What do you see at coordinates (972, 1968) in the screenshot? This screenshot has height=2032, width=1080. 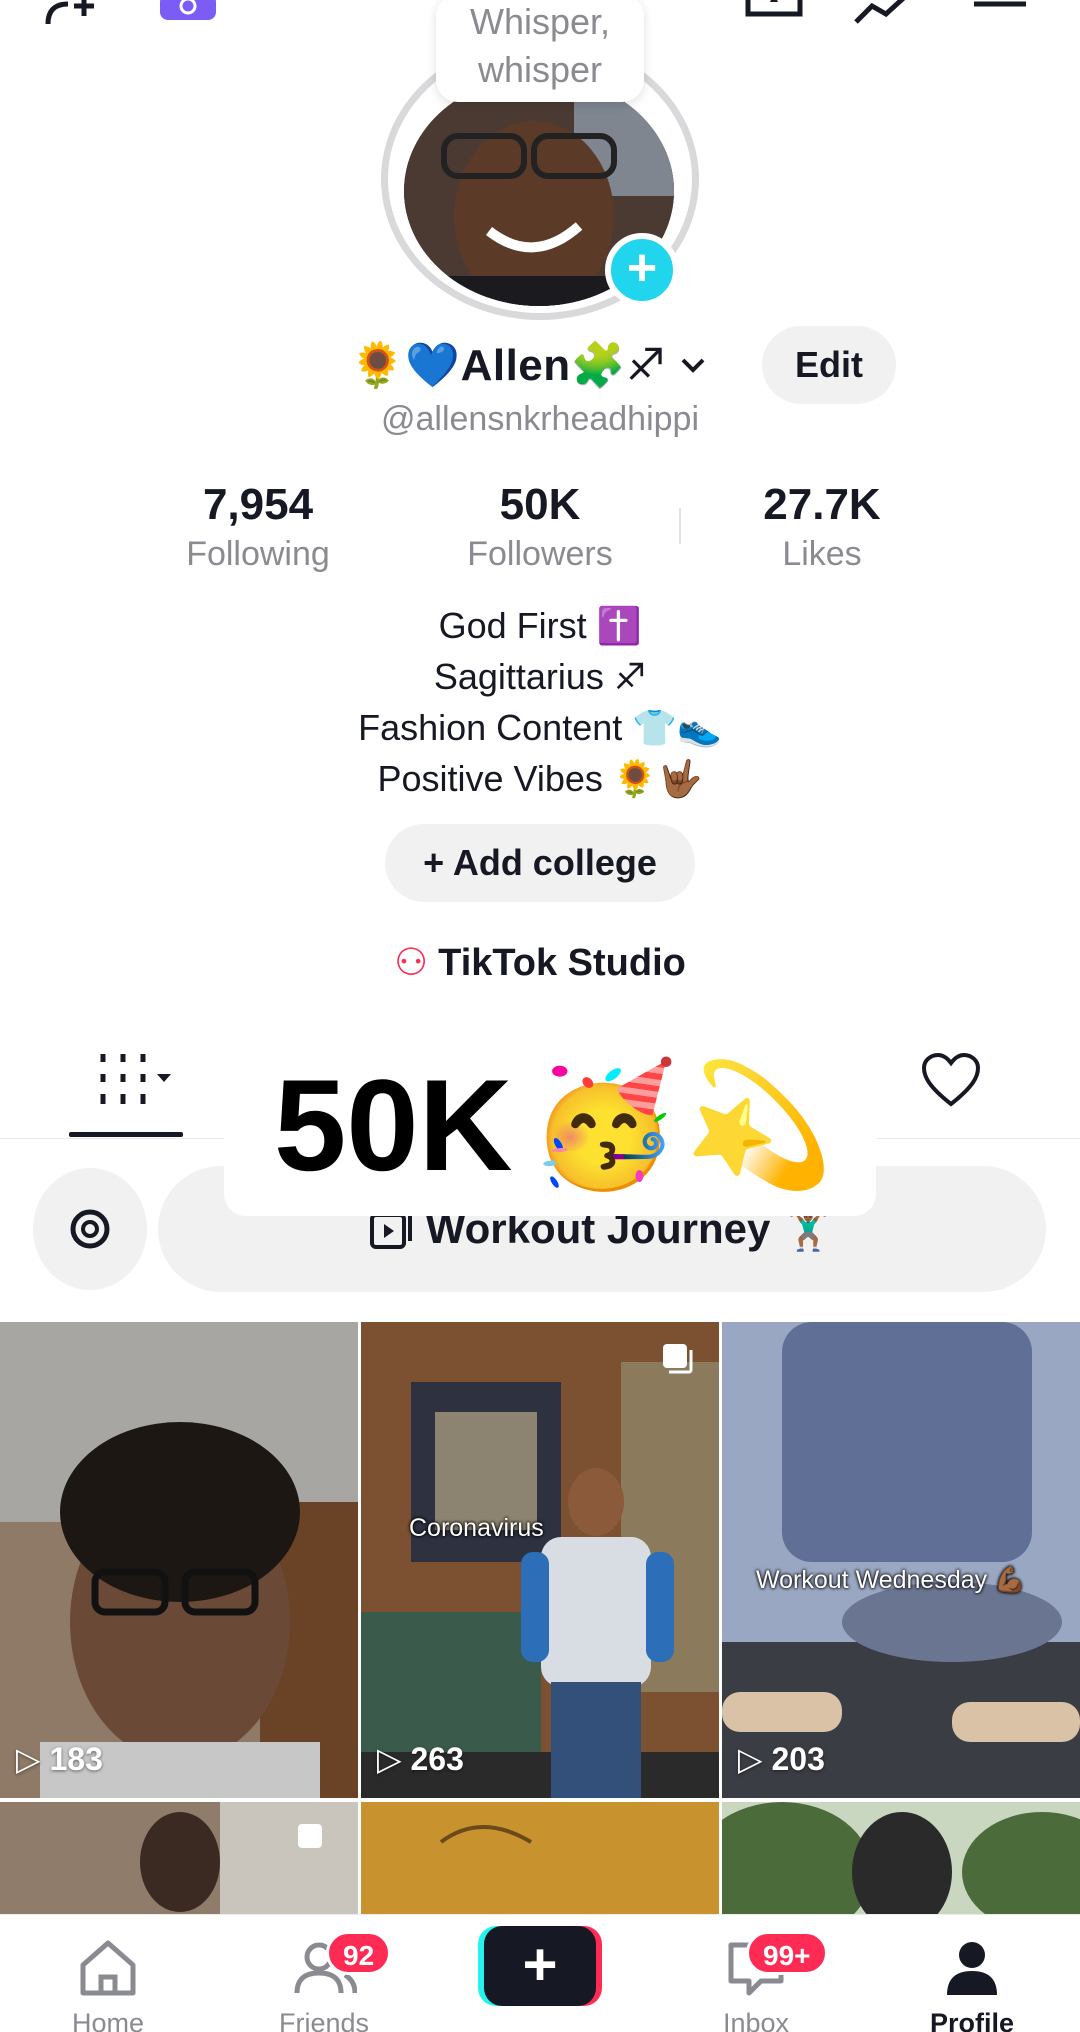 I see `profile-icon` at bounding box center [972, 1968].